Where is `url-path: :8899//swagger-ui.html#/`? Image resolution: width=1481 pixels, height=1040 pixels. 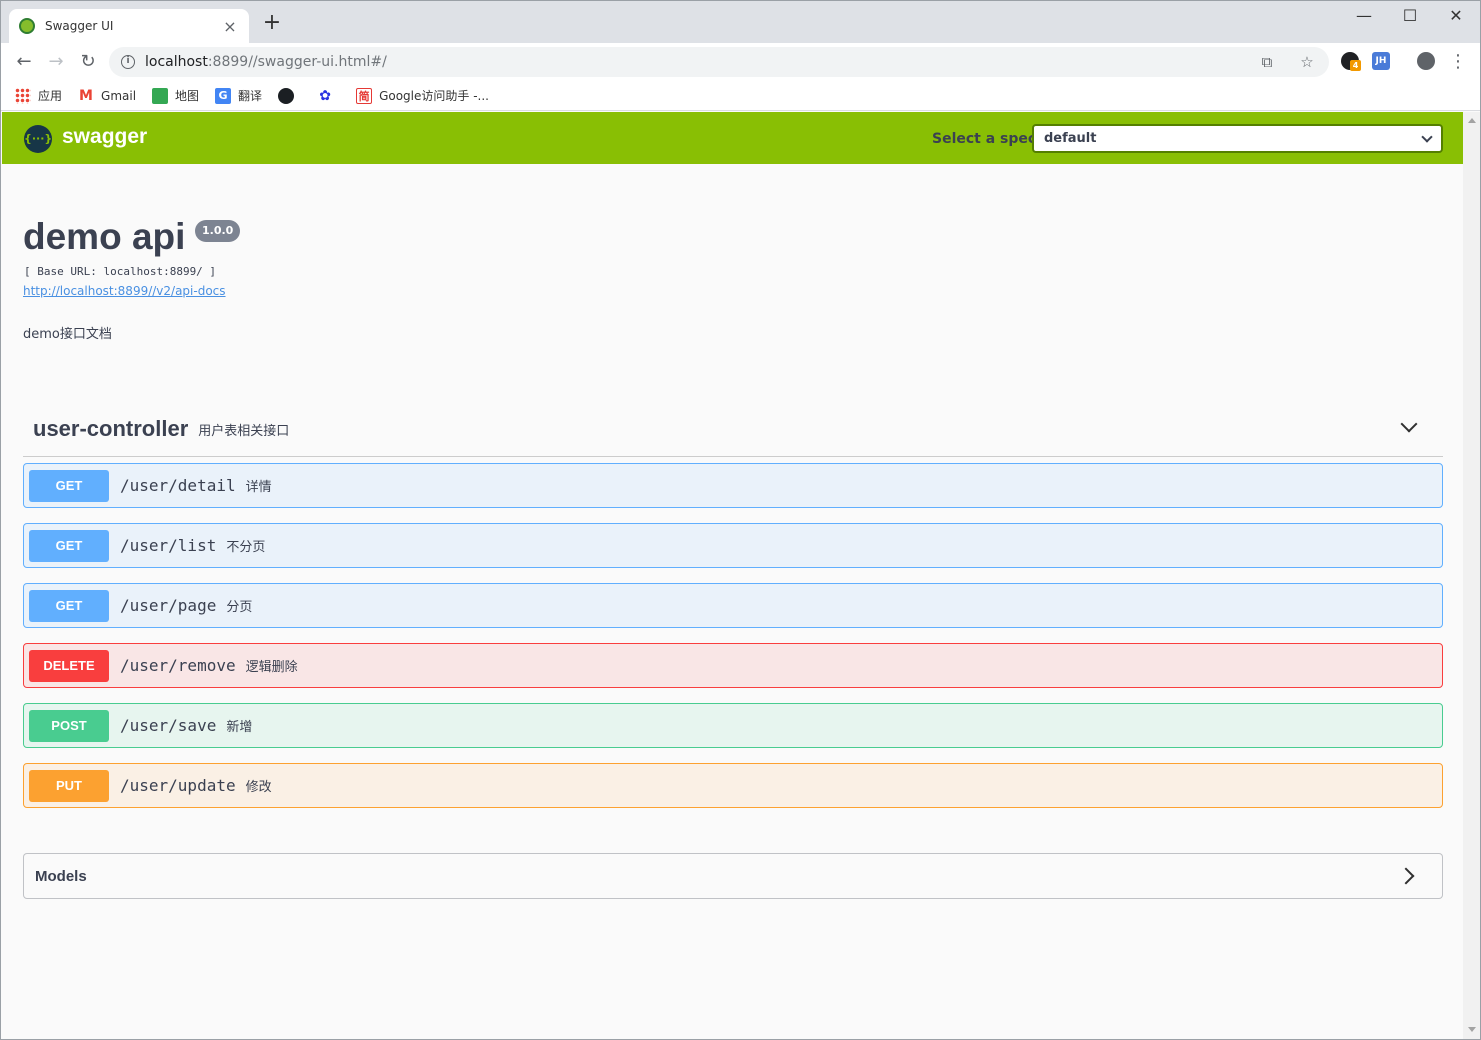
url-path: :8899//swagger-ui.html#/ is located at coordinates (297, 62).